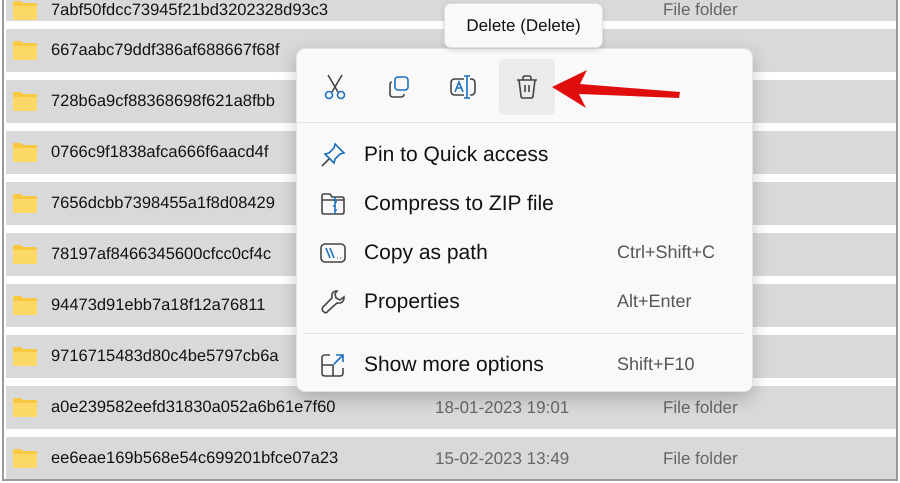  Describe the element at coordinates (523, 25) in the screenshot. I see `tooltip: Delete (Delete)` at that location.